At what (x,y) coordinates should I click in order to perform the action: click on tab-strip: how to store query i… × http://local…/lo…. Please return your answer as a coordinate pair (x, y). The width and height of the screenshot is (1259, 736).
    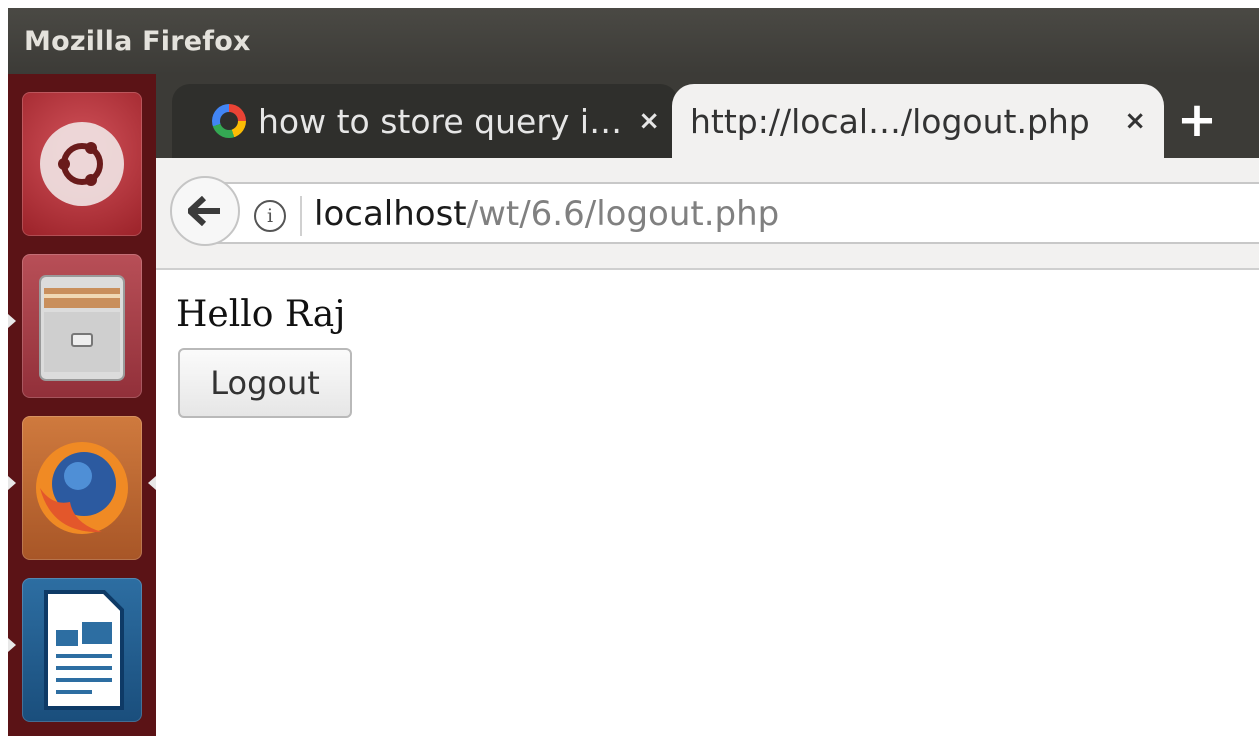
    Looking at the image, I should click on (707, 116).